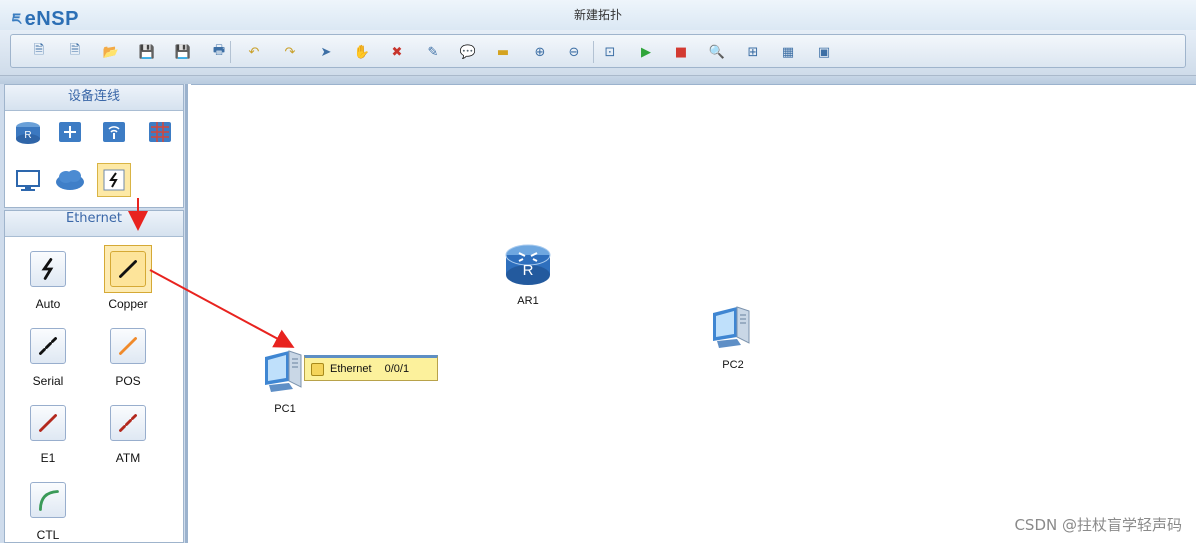 This screenshot has height=548, width=1196. Describe the element at coordinates (433, 52) in the screenshot. I see `delete-all-links-icon: ✎` at that location.